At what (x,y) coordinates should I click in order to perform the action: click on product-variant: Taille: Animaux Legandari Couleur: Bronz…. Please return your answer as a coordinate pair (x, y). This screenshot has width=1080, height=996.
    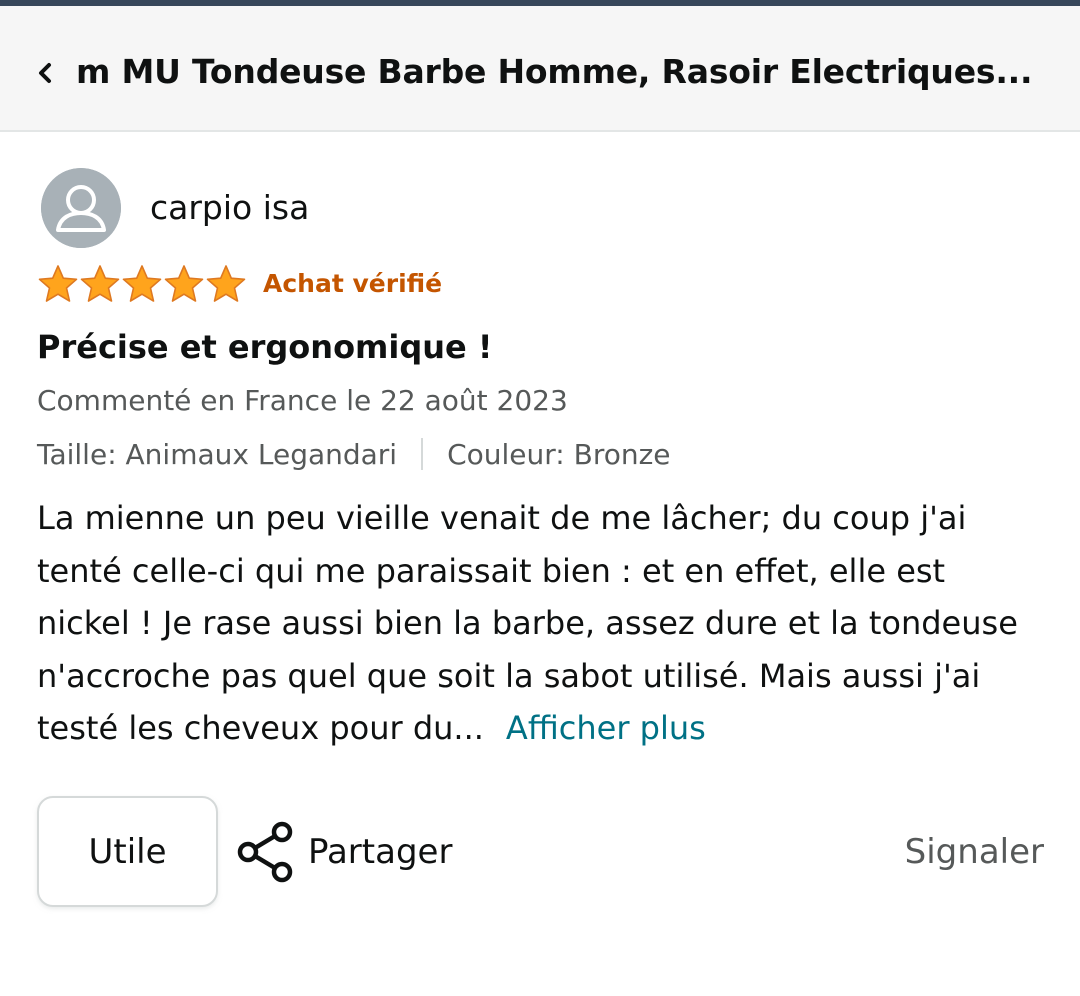
    Looking at the image, I should click on (354, 454).